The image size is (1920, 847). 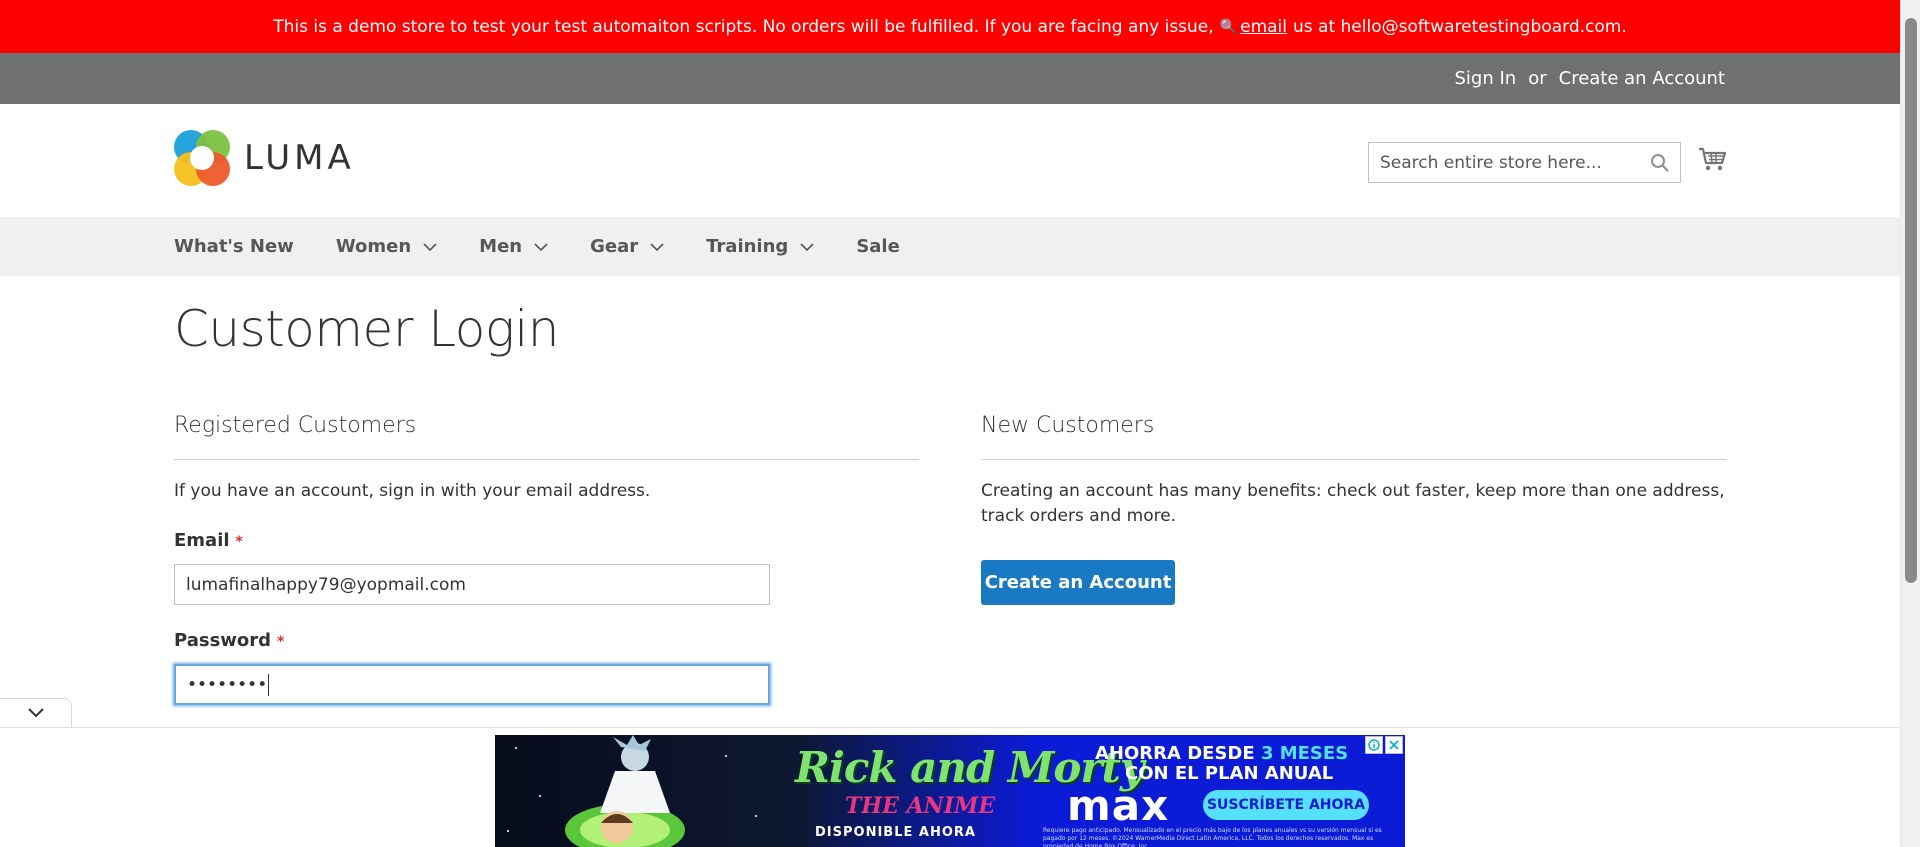 What do you see at coordinates (1068, 425) in the screenshot?
I see `new-customers-title: New Customers` at bounding box center [1068, 425].